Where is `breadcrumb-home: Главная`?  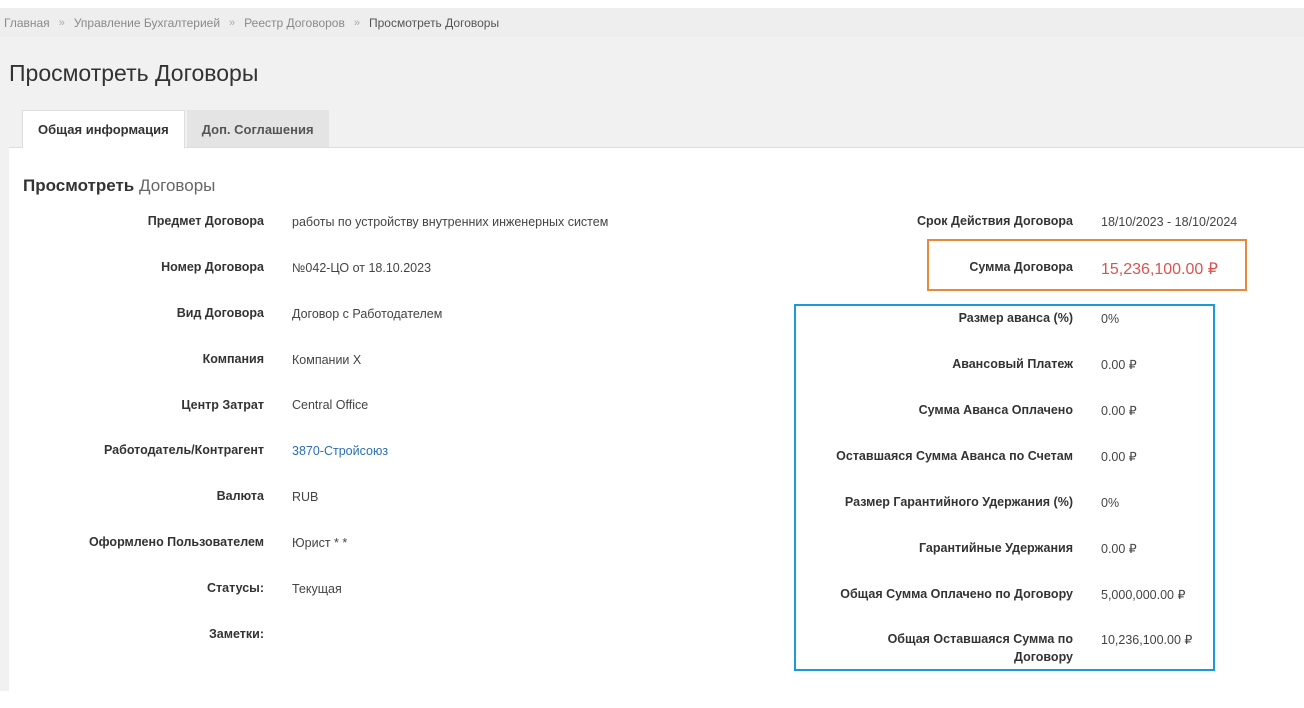 breadcrumb-home: Главная is located at coordinates (27, 23).